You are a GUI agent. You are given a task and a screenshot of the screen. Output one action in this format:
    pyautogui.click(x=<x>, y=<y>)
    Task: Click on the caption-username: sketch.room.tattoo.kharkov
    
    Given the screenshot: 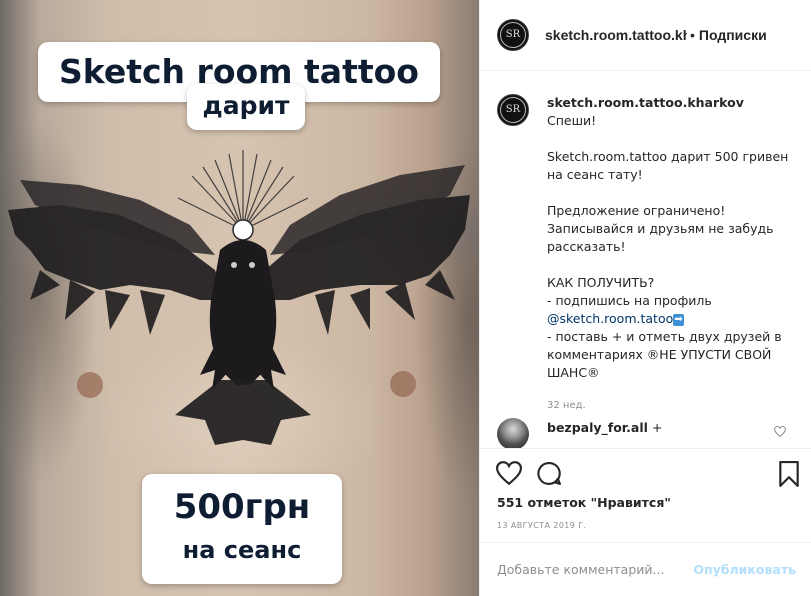 What is the action you would take?
    pyautogui.click(x=645, y=102)
    